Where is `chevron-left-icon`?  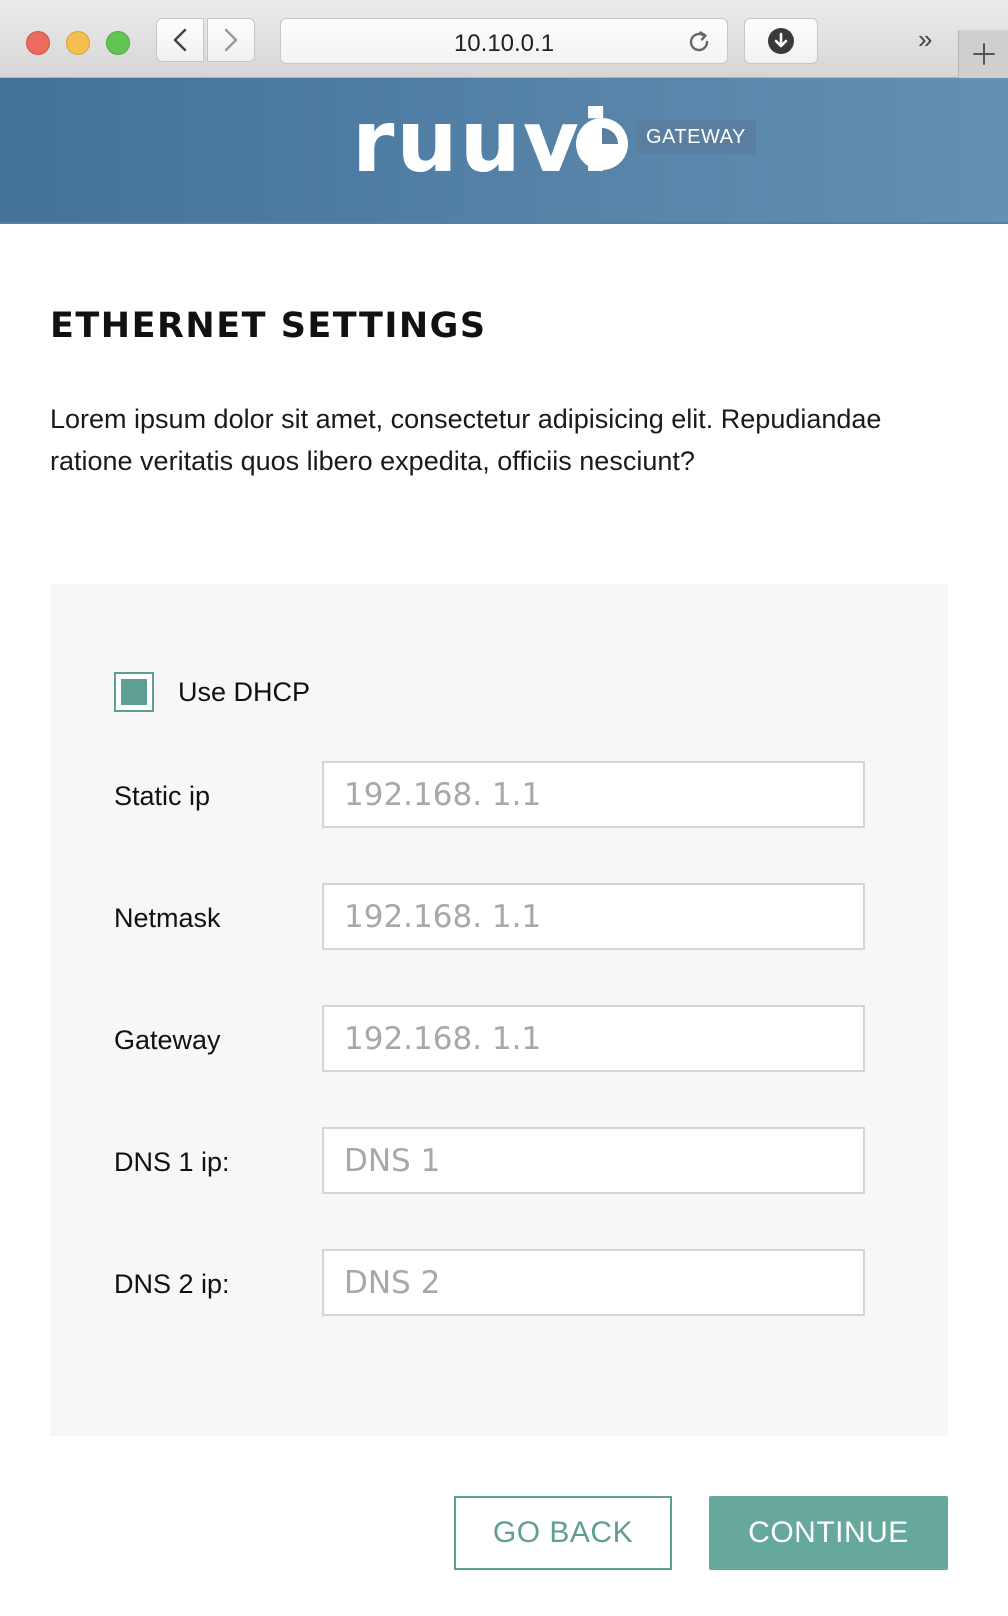 chevron-left-icon is located at coordinates (180, 40).